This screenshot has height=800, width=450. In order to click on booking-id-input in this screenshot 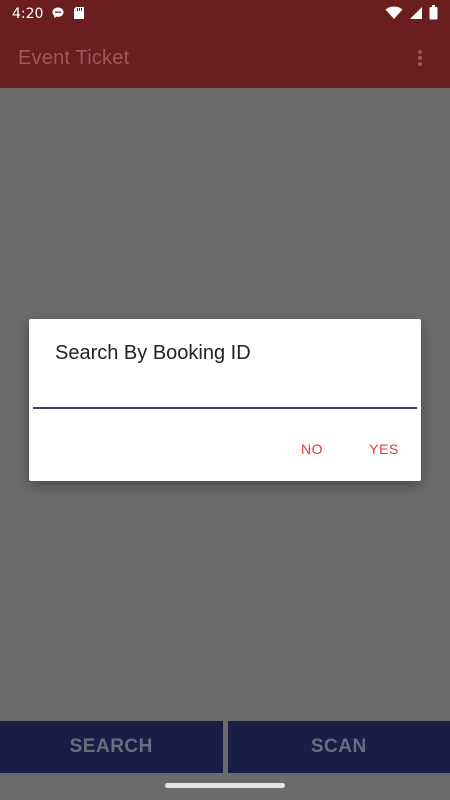, I will do `click(225, 400)`.